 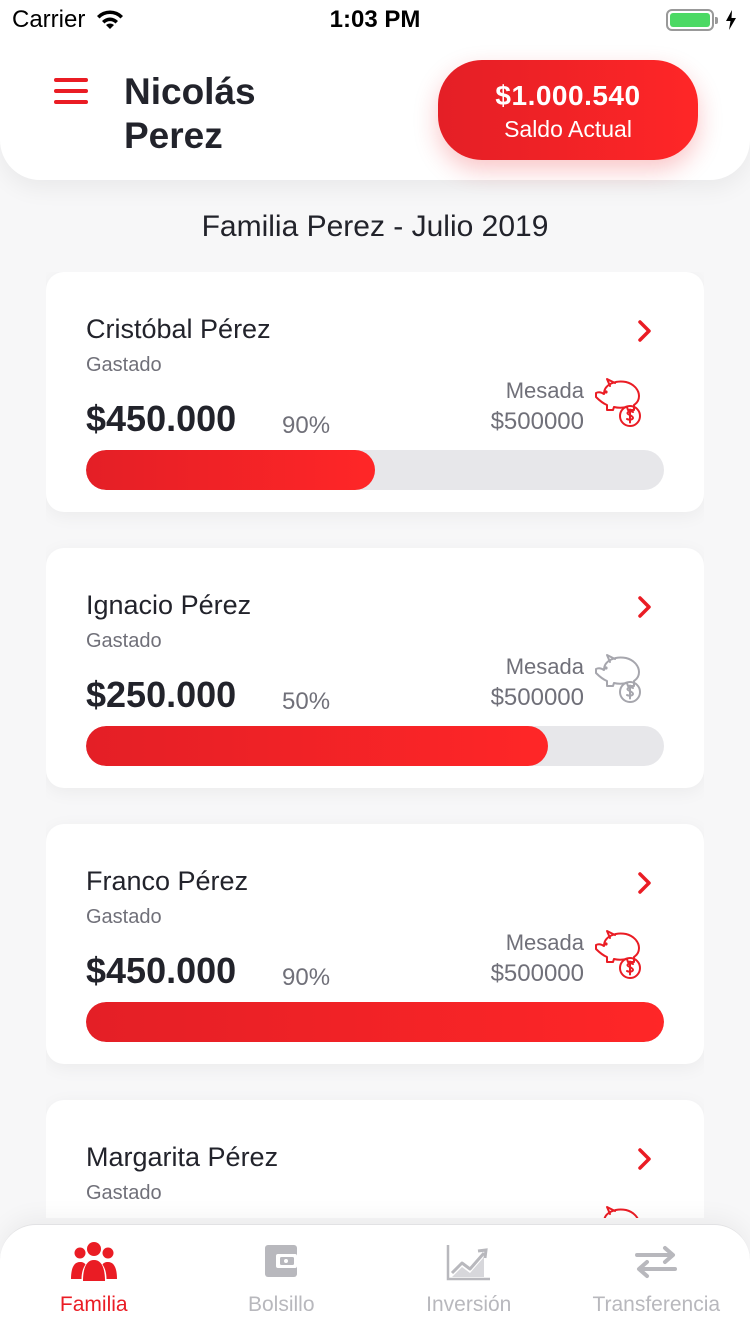 I want to click on chart-icon, so click(x=468, y=1263).